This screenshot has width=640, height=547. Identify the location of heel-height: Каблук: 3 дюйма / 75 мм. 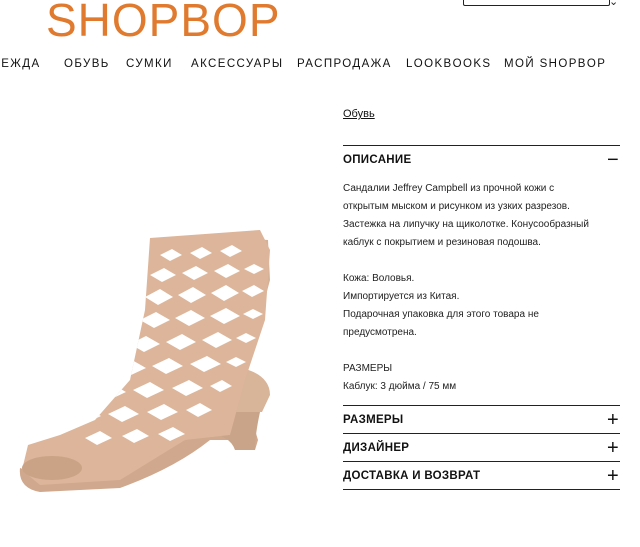
(400, 386).